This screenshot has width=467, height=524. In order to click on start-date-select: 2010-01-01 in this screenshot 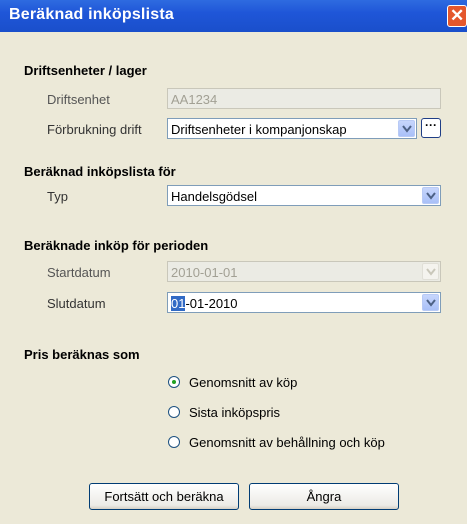, I will do `click(304, 271)`.